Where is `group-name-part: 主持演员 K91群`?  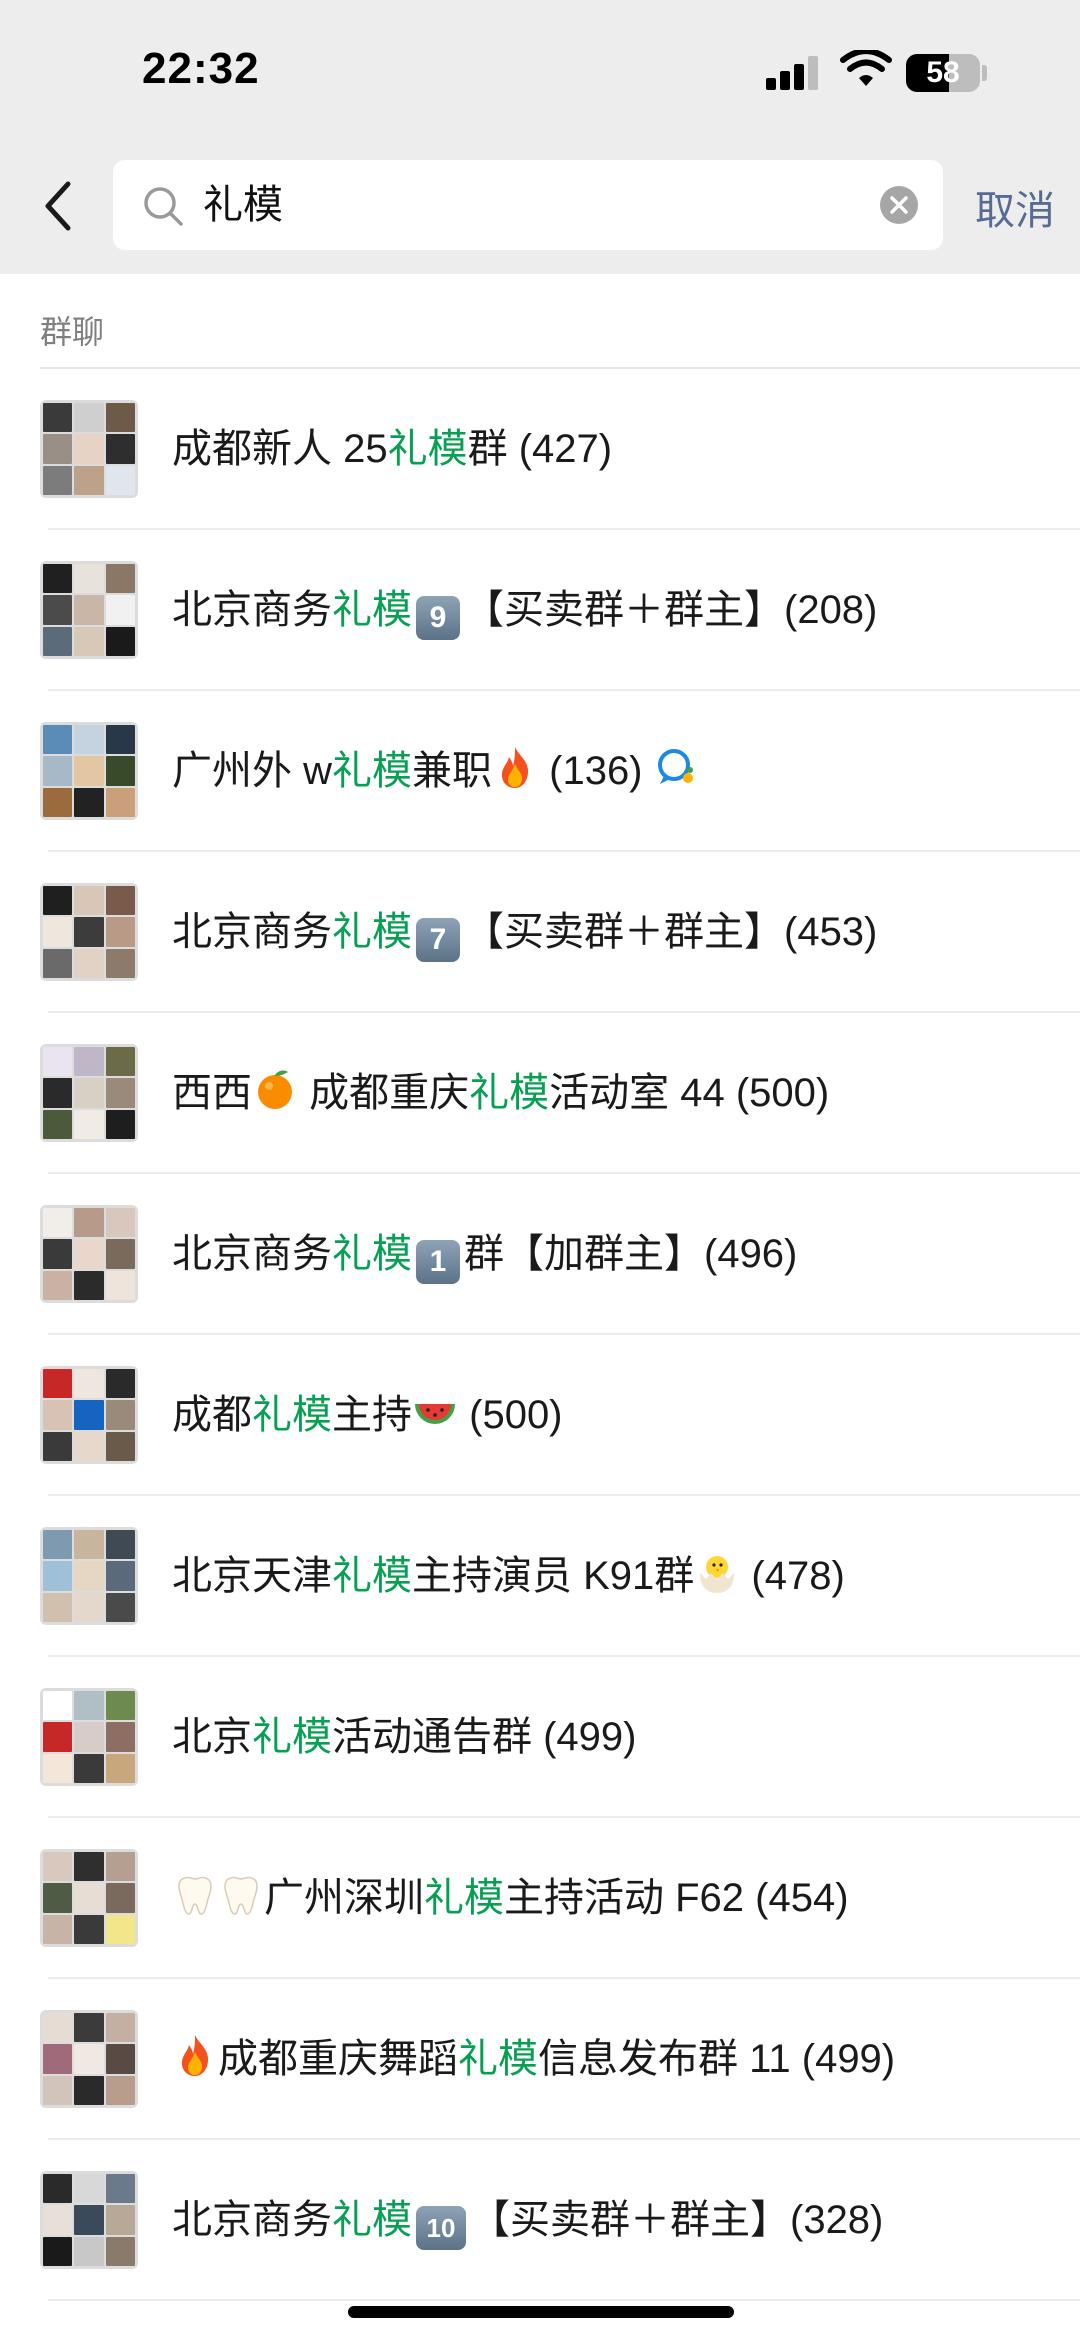
group-name-part: 主持演员 K91群 is located at coordinates (553, 1576).